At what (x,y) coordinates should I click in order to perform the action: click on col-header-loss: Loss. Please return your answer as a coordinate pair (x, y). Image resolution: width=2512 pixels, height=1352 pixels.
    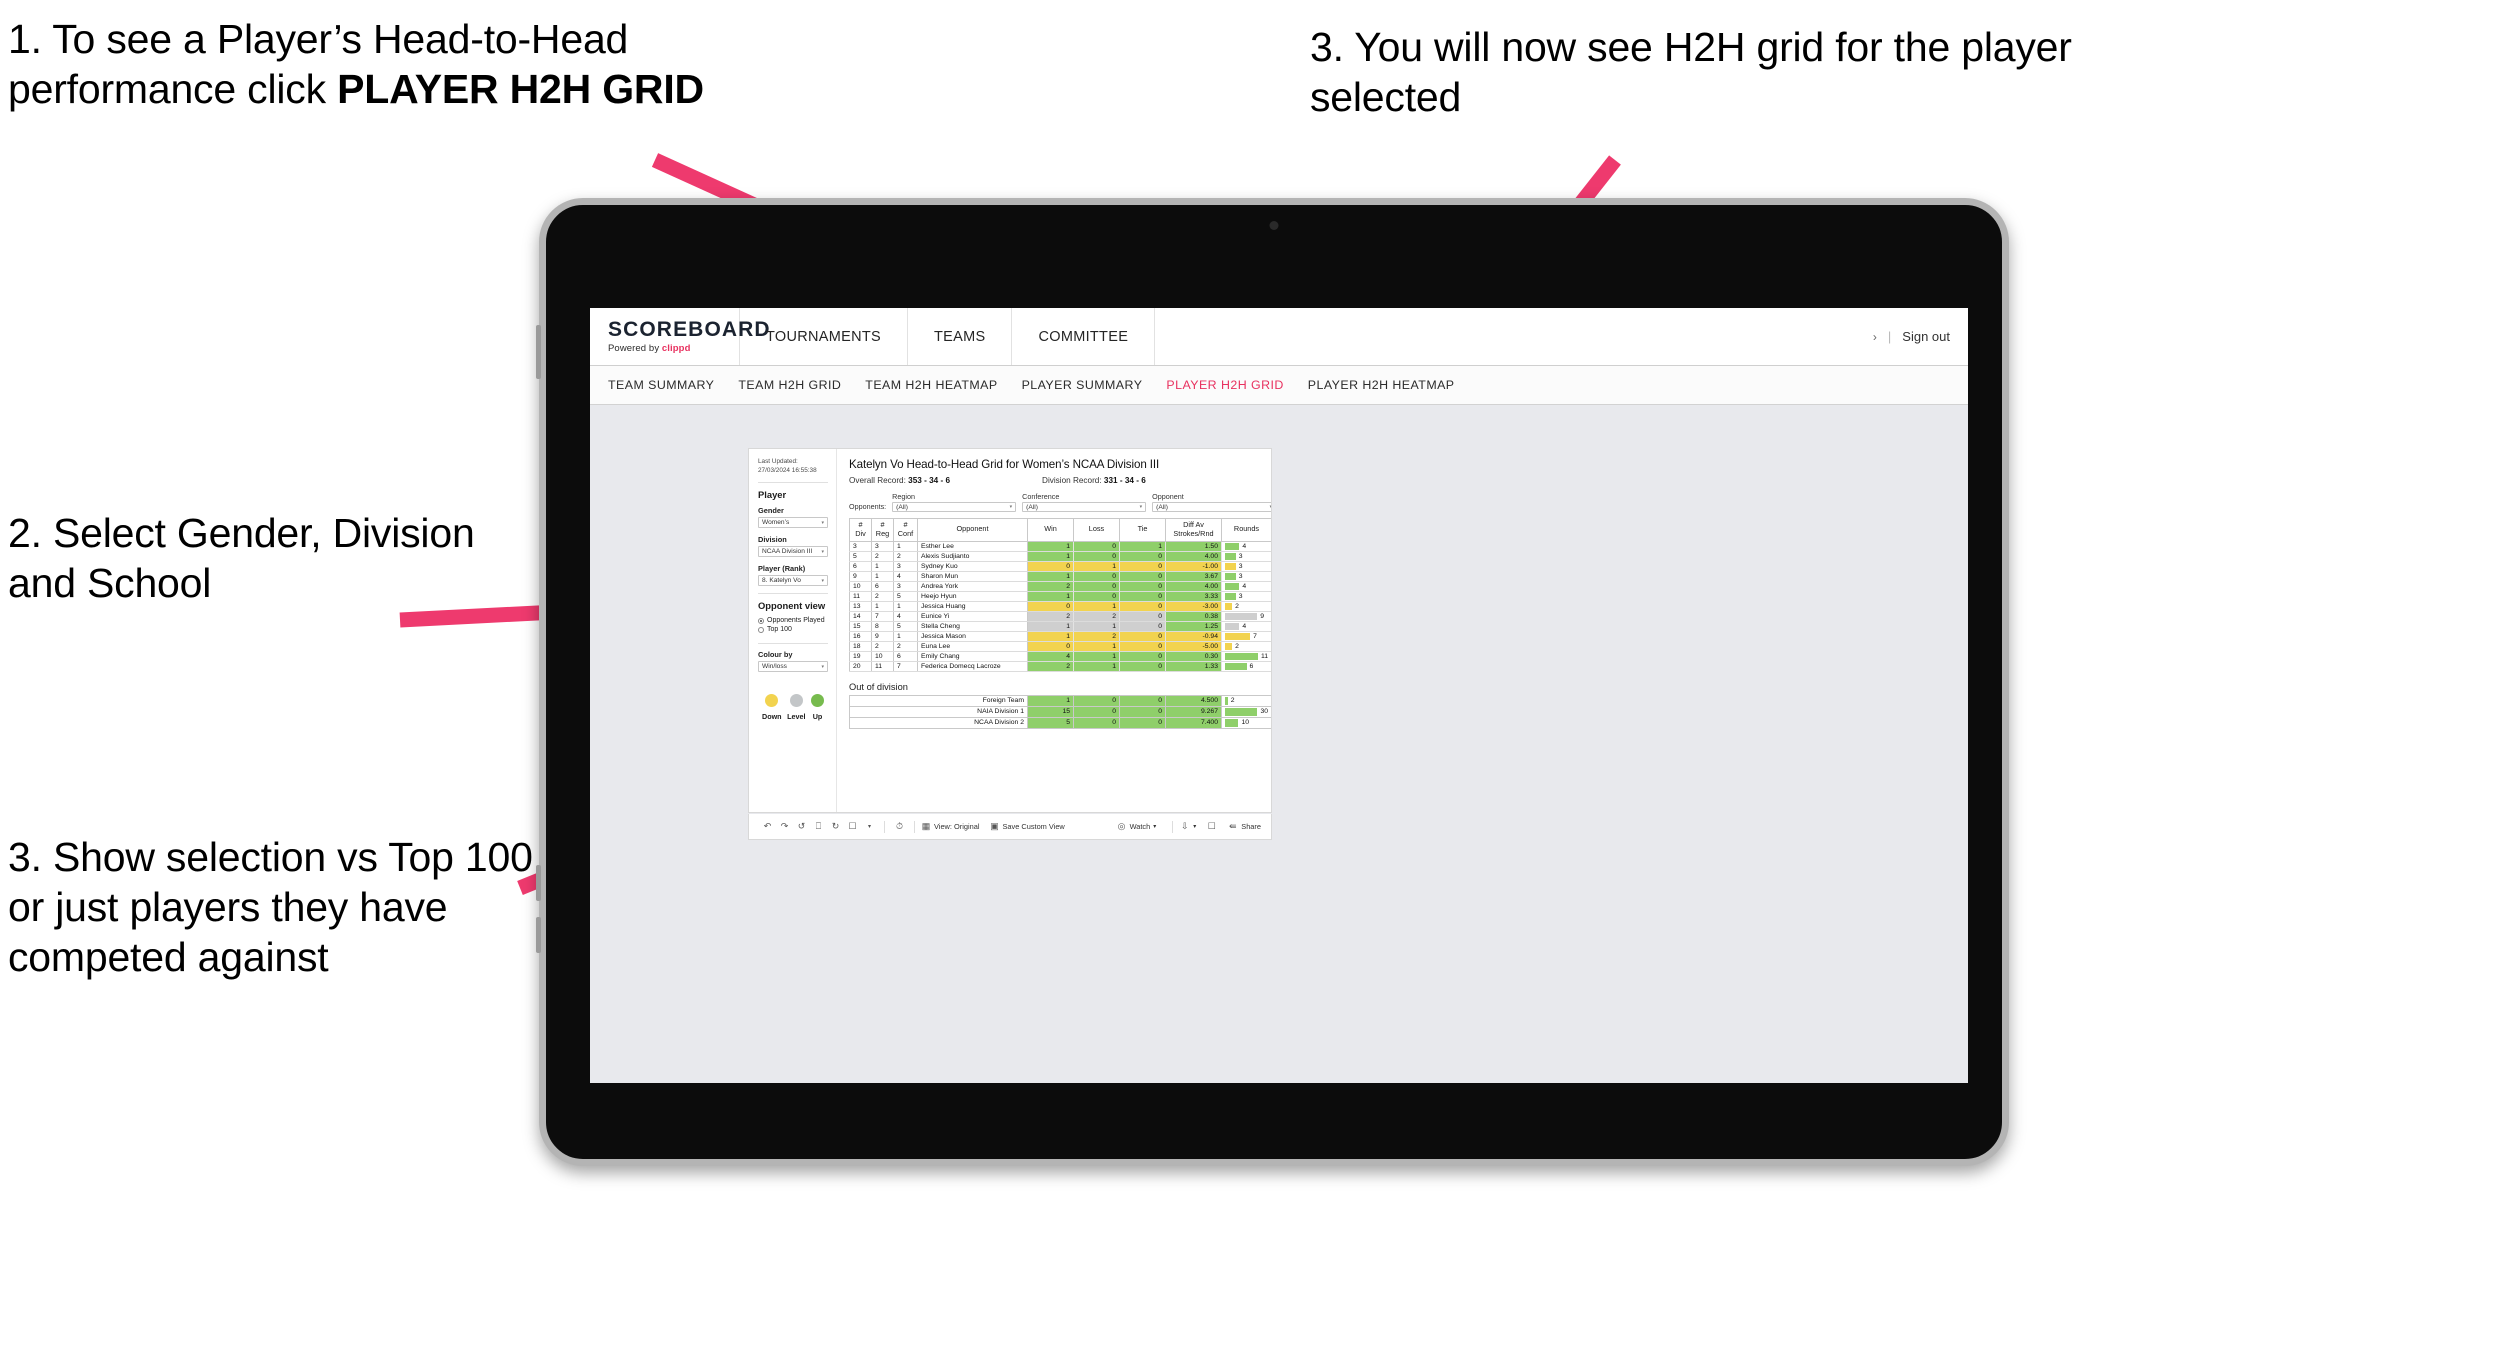
    Looking at the image, I should click on (1096, 530).